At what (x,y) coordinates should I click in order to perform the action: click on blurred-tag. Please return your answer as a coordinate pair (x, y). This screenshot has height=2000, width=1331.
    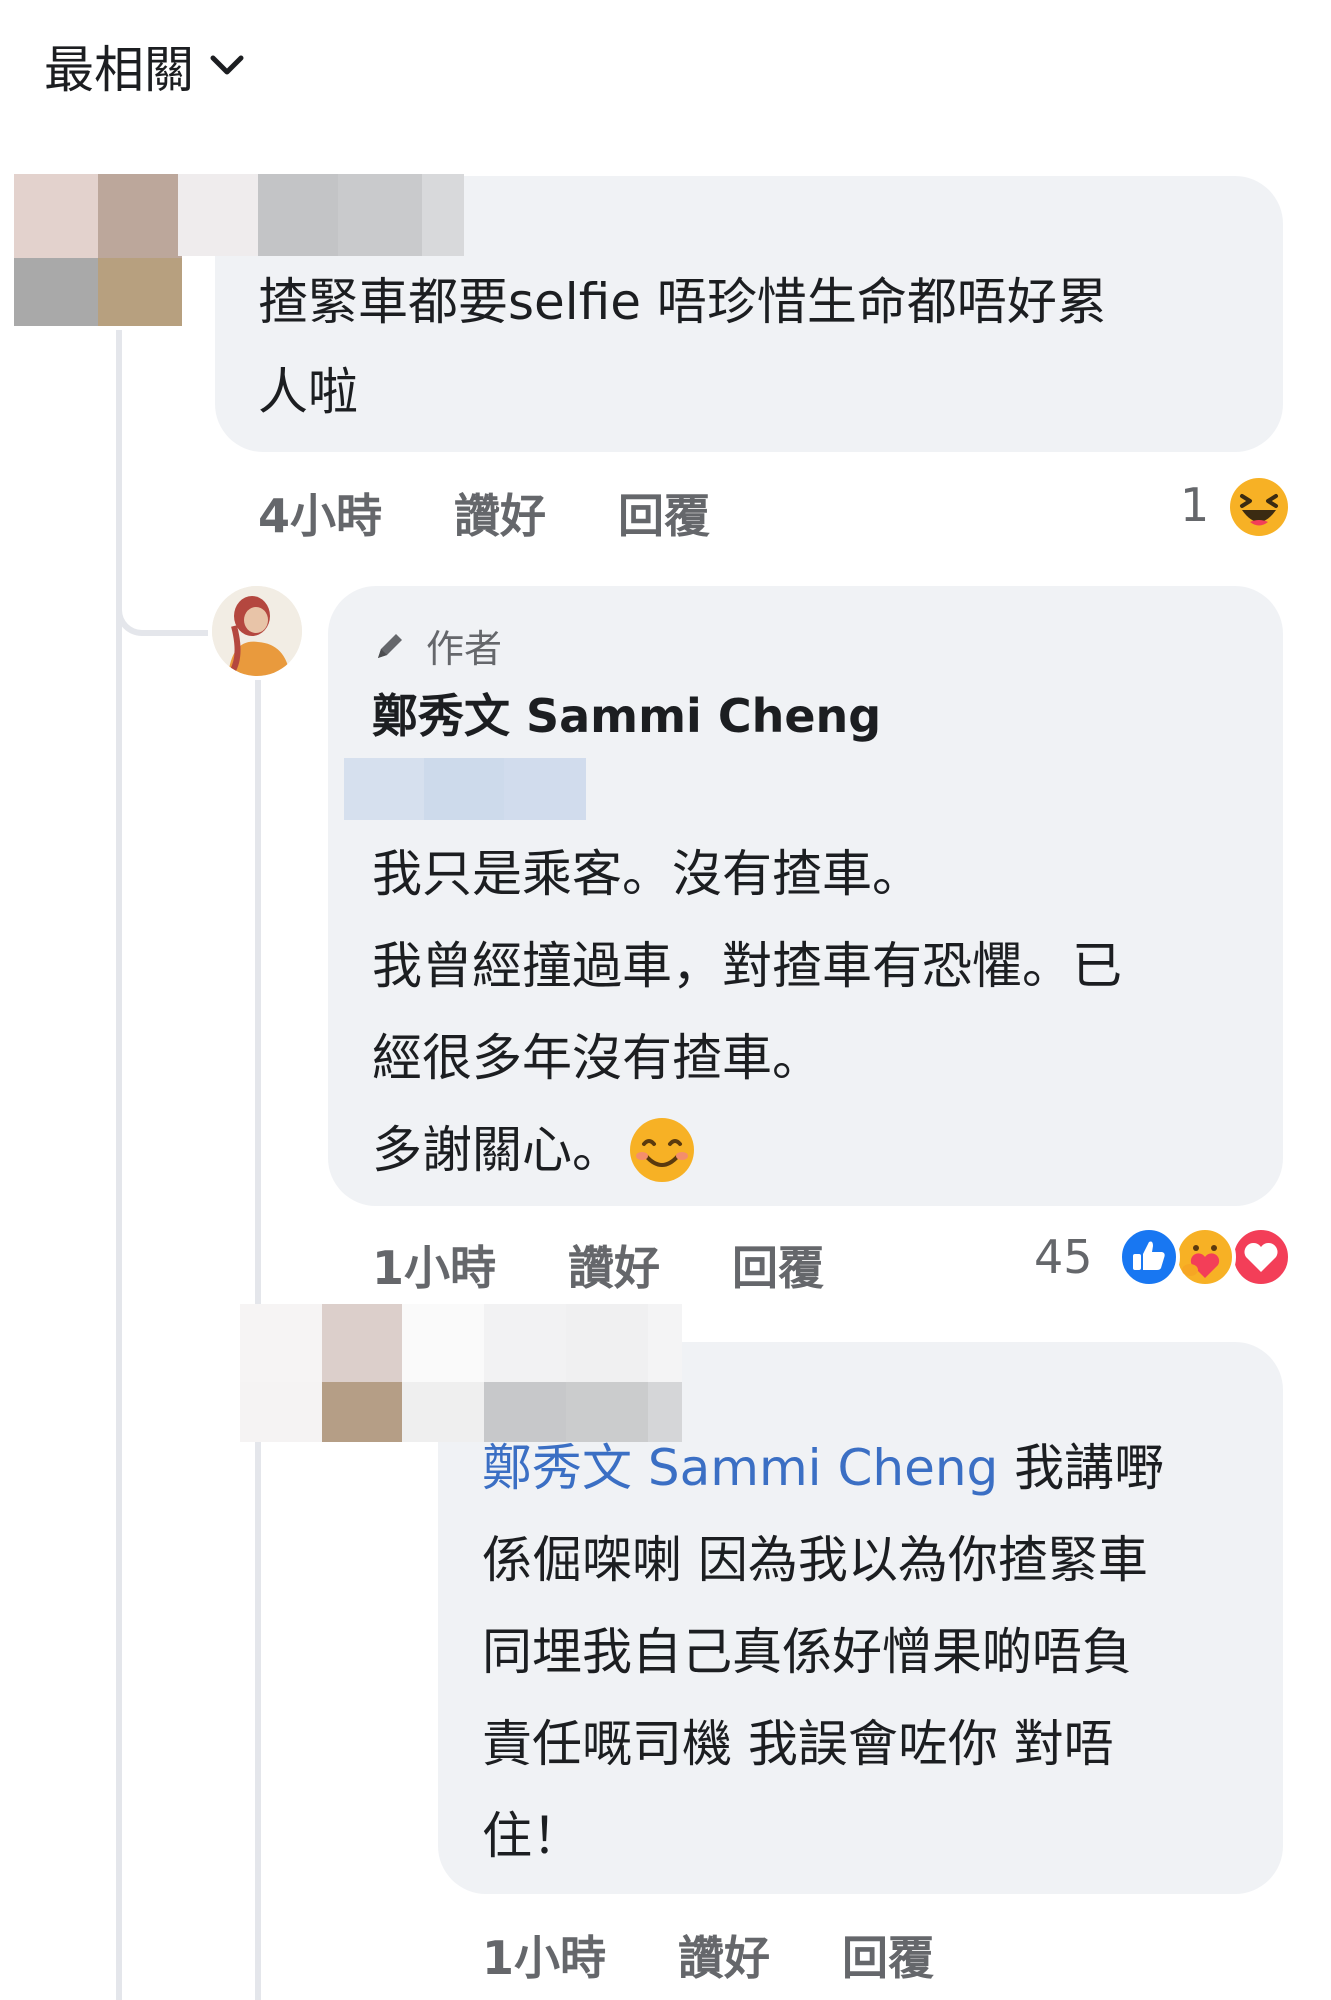
    Looking at the image, I should click on (465, 789).